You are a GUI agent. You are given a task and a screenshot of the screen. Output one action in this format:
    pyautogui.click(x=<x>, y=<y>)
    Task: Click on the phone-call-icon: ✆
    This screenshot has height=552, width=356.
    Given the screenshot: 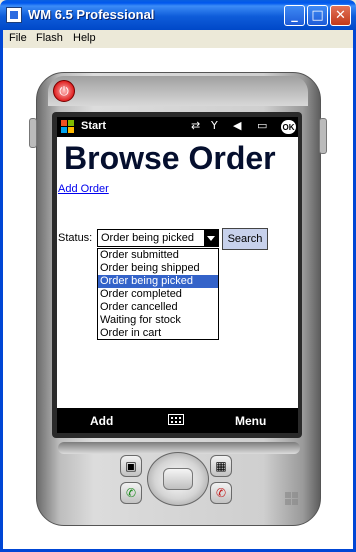 What is the action you would take?
    pyautogui.click(x=131, y=493)
    